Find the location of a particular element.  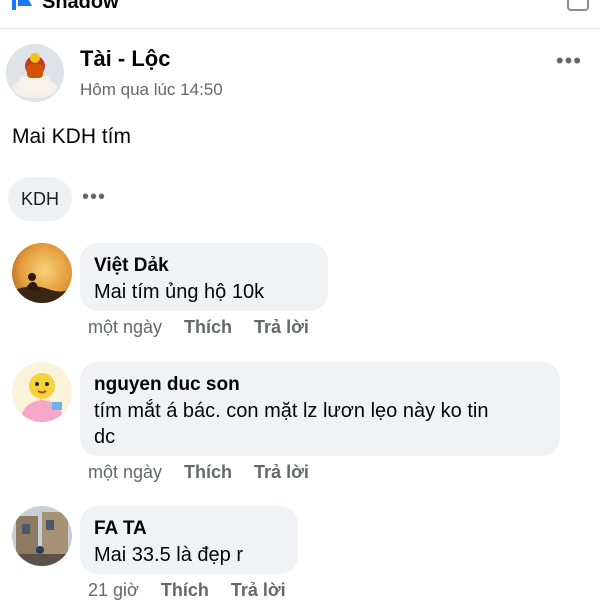

comment-text: Mai 33.5 là đẹp r is located at coordinates (168, 555).